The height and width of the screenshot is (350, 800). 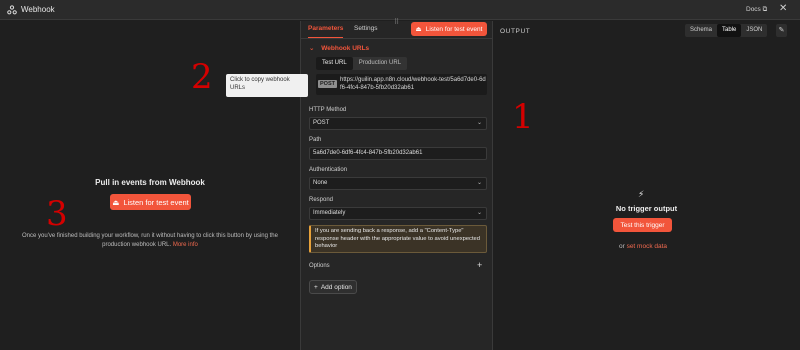 I want to click on listen-test-event-button: ⏏ Listen for test event, so click(x=150, y=202).